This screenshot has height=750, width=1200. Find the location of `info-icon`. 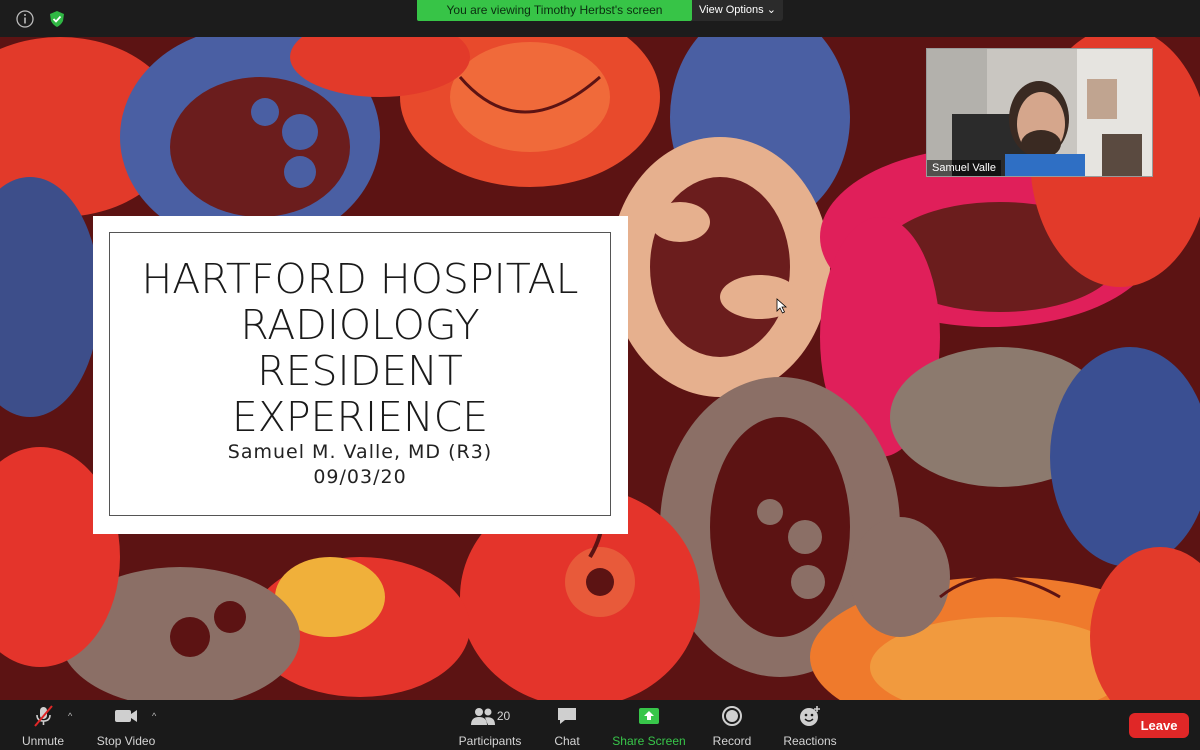

info-icon is located at coordinates (25, 19).